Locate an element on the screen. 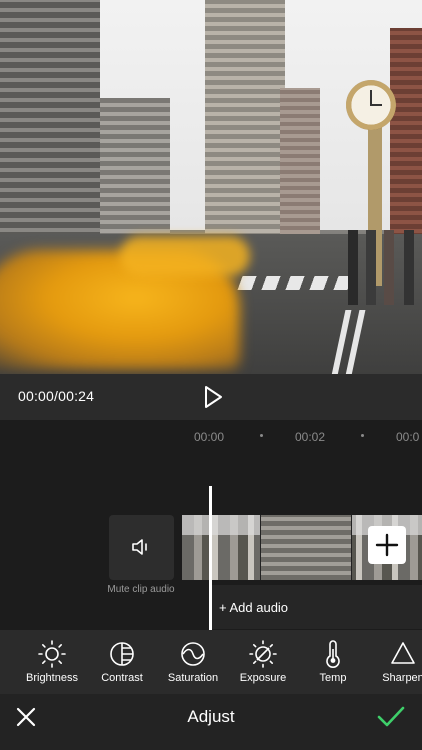 The width and height of the screenshot is (422, 750). contrast-icon is located at coordinates (122, 654).